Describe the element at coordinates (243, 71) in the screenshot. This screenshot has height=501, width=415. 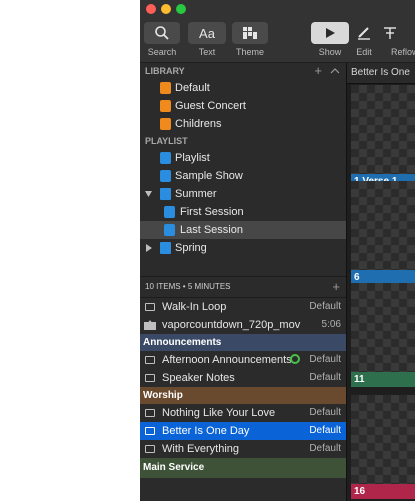
I see `library-section-header: LIBRARY +` at that location.